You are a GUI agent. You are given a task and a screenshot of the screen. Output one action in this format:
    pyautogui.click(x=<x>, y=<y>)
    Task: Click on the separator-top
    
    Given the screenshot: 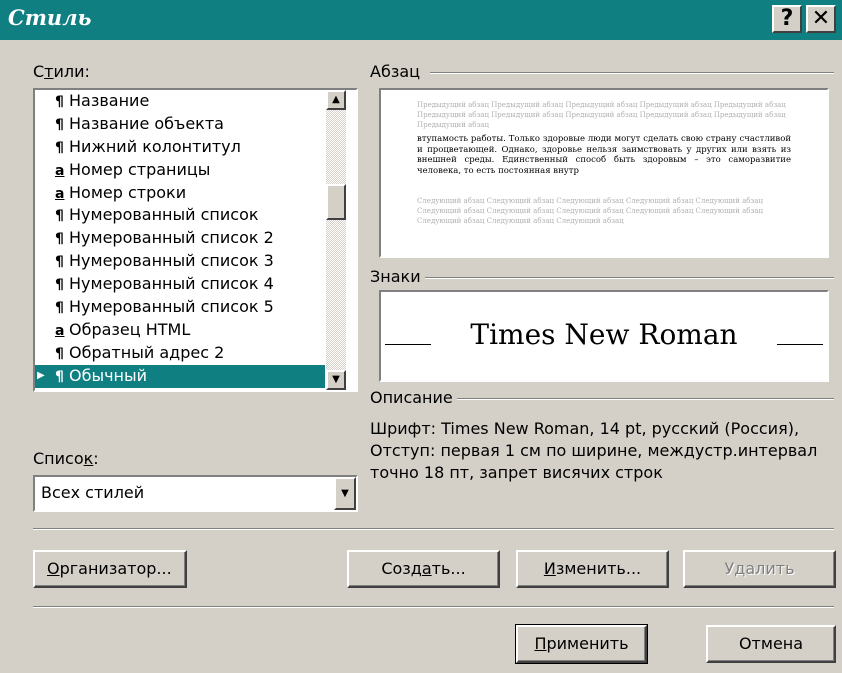 What is the action you would take?
    pyautogui.click(x=433, y=529)
    